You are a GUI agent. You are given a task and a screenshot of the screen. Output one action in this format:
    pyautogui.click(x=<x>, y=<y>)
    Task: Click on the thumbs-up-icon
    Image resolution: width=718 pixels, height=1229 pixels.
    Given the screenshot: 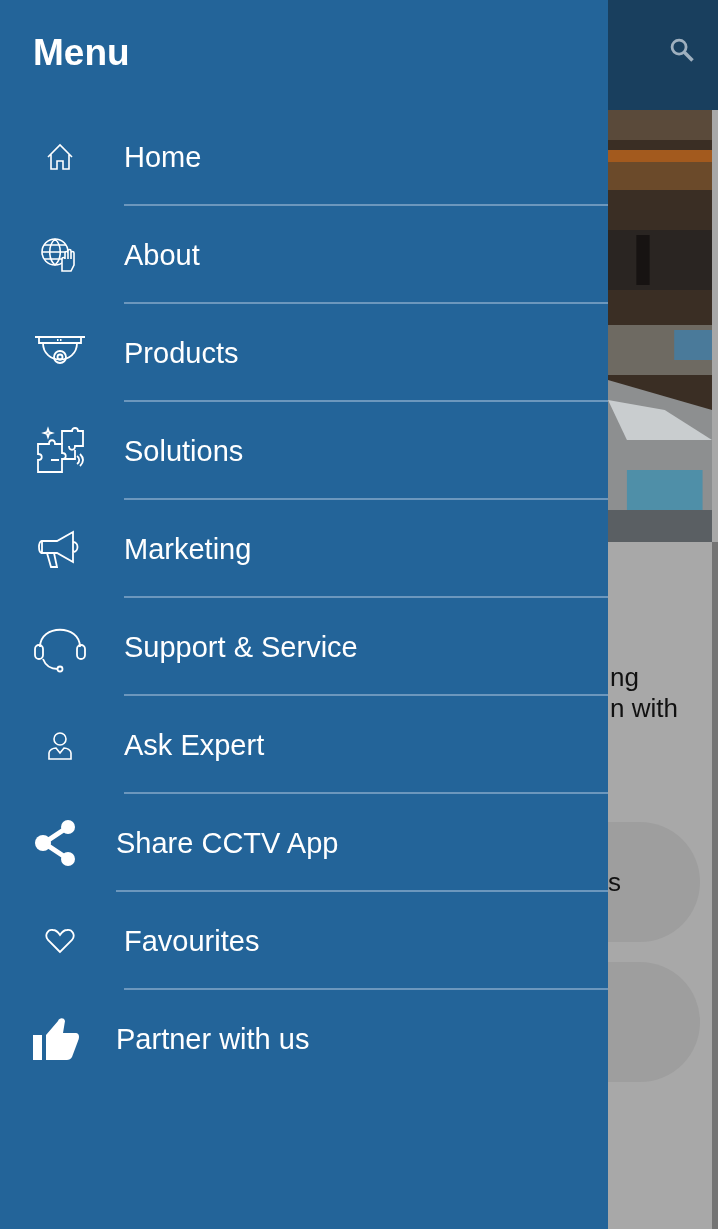 What is the action you would take?
    pyautogui.click(x=56, y=1039)
    